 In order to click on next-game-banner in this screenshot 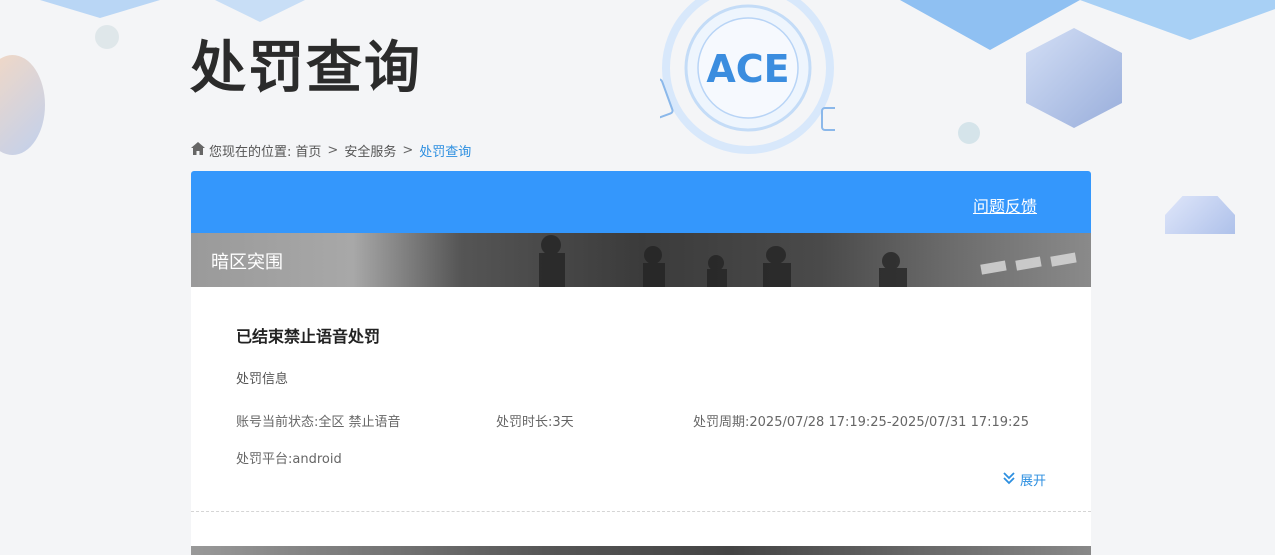, I will do `click(641, 550)`.